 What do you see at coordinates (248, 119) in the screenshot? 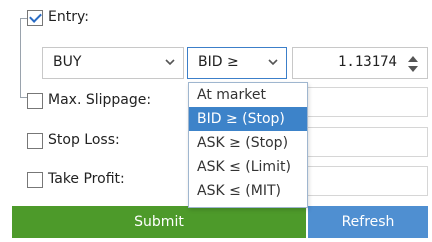
I see `dropdown-option-bid-stop: BID ≥ (Stop)` at bounding box center [248, 119].